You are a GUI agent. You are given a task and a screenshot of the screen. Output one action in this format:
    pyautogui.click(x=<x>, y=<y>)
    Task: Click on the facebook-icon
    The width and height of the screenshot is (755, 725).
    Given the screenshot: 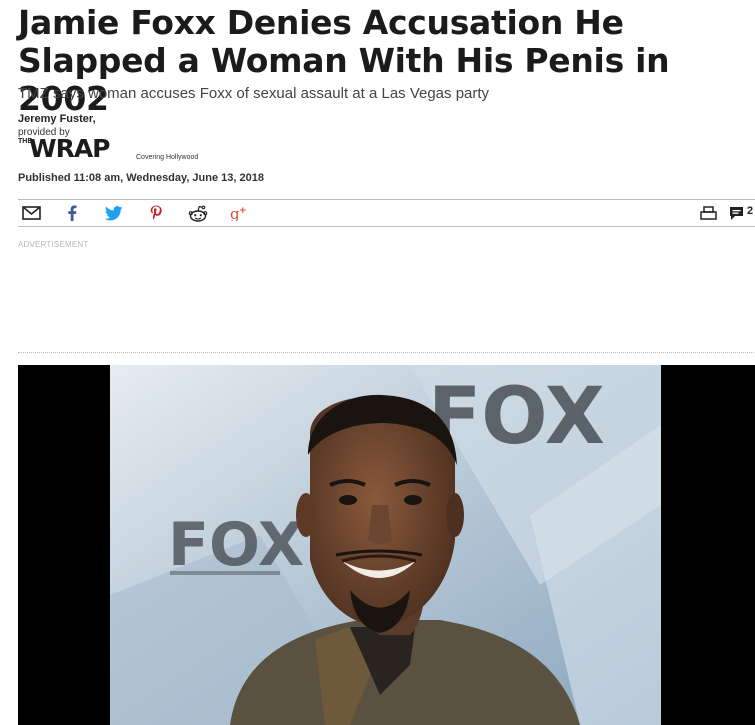 What is the action you would take?
    pyautogui.click(x=72, y=213)
    